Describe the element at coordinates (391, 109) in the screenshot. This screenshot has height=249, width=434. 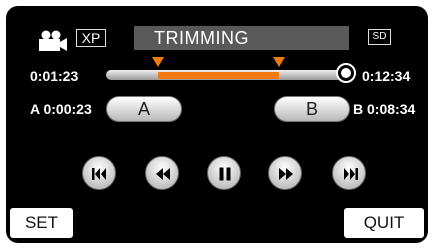
I see `point-b-time: 0:08:34` at that location.